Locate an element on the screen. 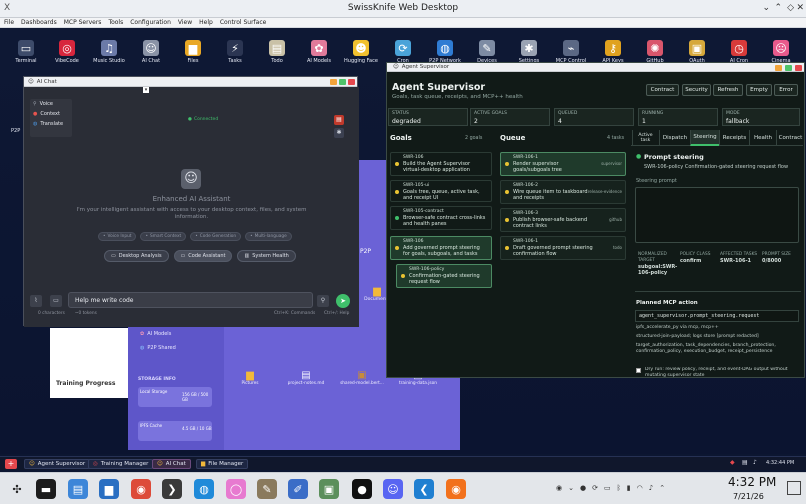  microphone-button: ⚲ is located at coordinates (323, 301).